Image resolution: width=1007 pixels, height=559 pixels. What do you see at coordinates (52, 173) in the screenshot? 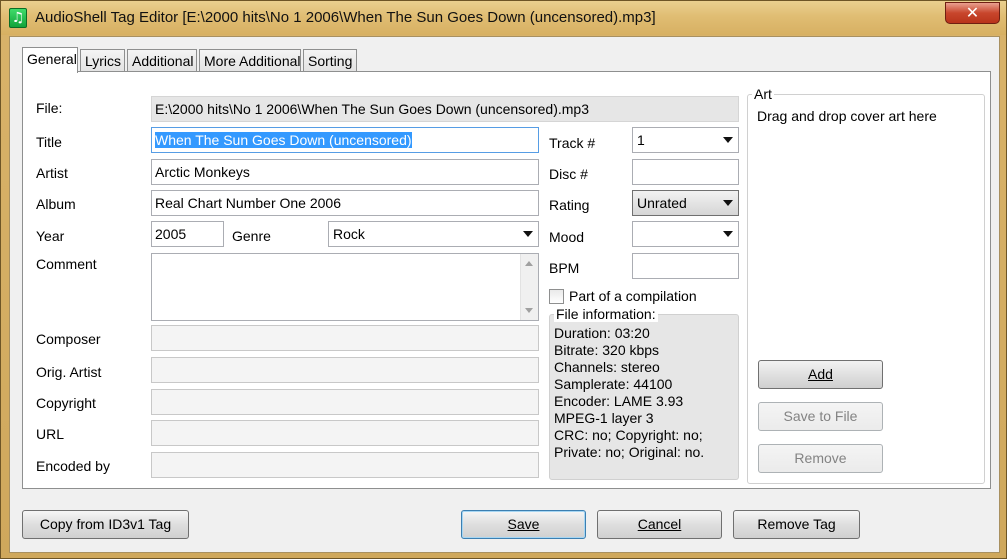
I see `artist-label: Artist` at bounding box center [52, 173].